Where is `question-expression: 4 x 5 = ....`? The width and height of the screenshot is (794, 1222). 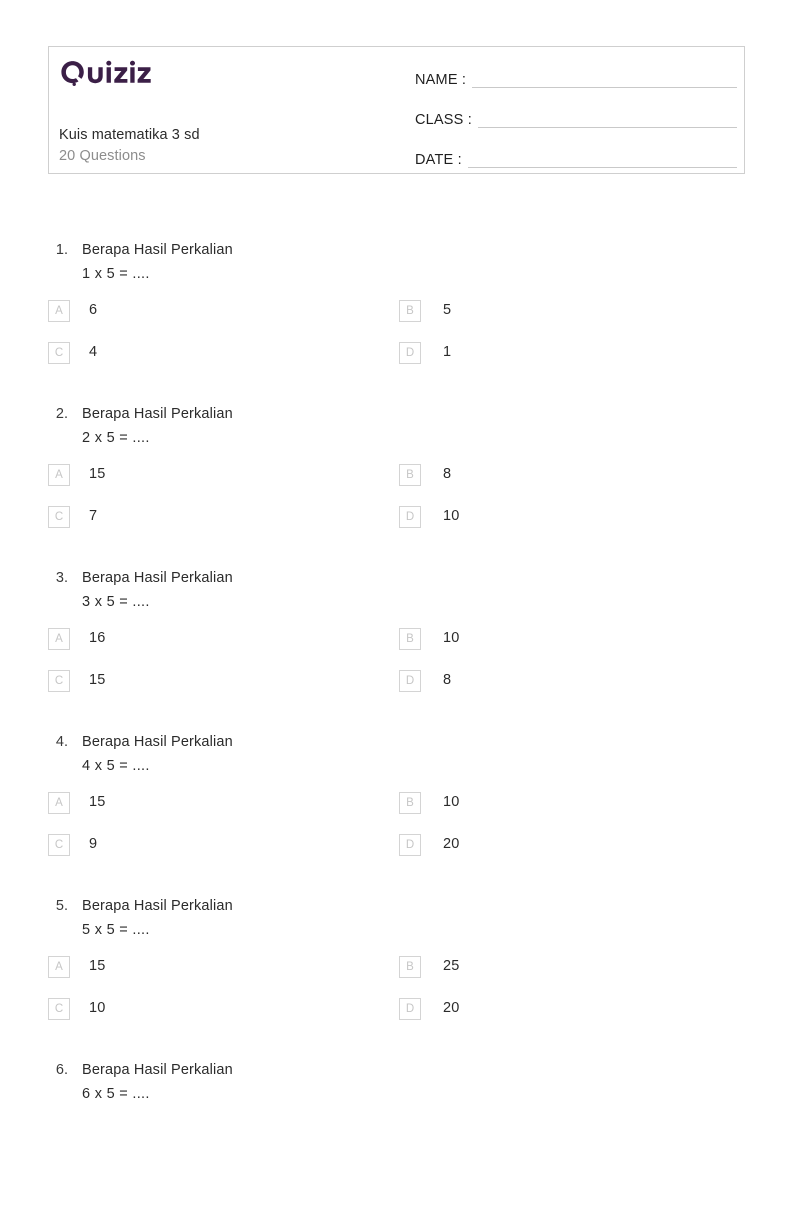 question-expression: 4 x 5 = .... is located at coordinates (116, 766).